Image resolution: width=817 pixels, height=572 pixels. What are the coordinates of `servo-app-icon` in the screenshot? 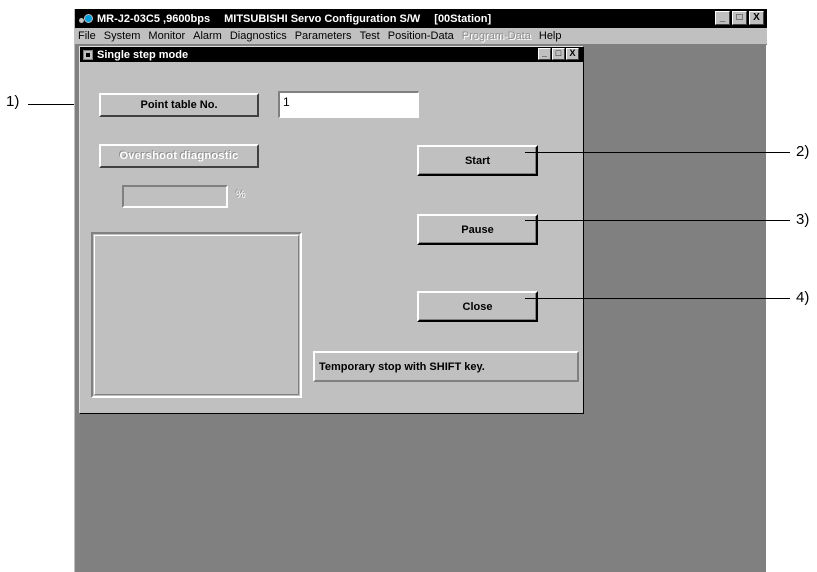 It's located at (86, 19).